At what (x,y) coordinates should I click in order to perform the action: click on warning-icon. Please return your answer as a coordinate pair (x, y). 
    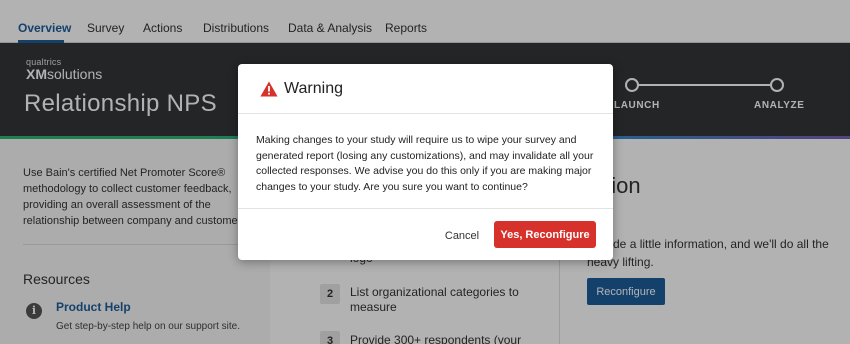
    Looking at the image, I should click on (269, 89).